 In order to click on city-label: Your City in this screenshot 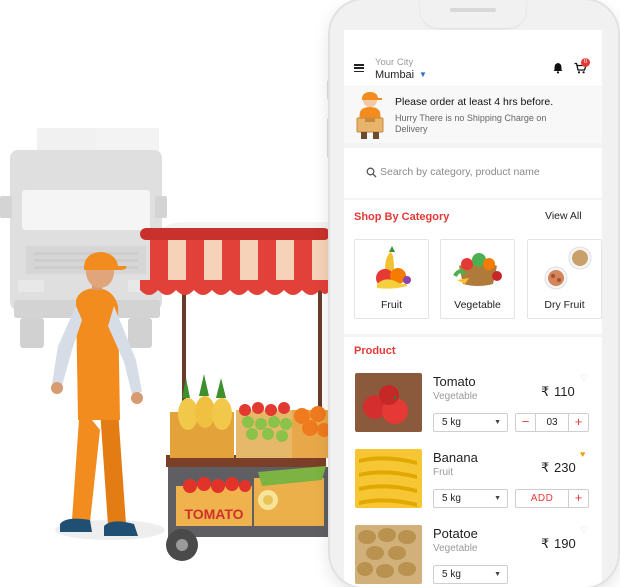, I will do `click(394, 62)`.